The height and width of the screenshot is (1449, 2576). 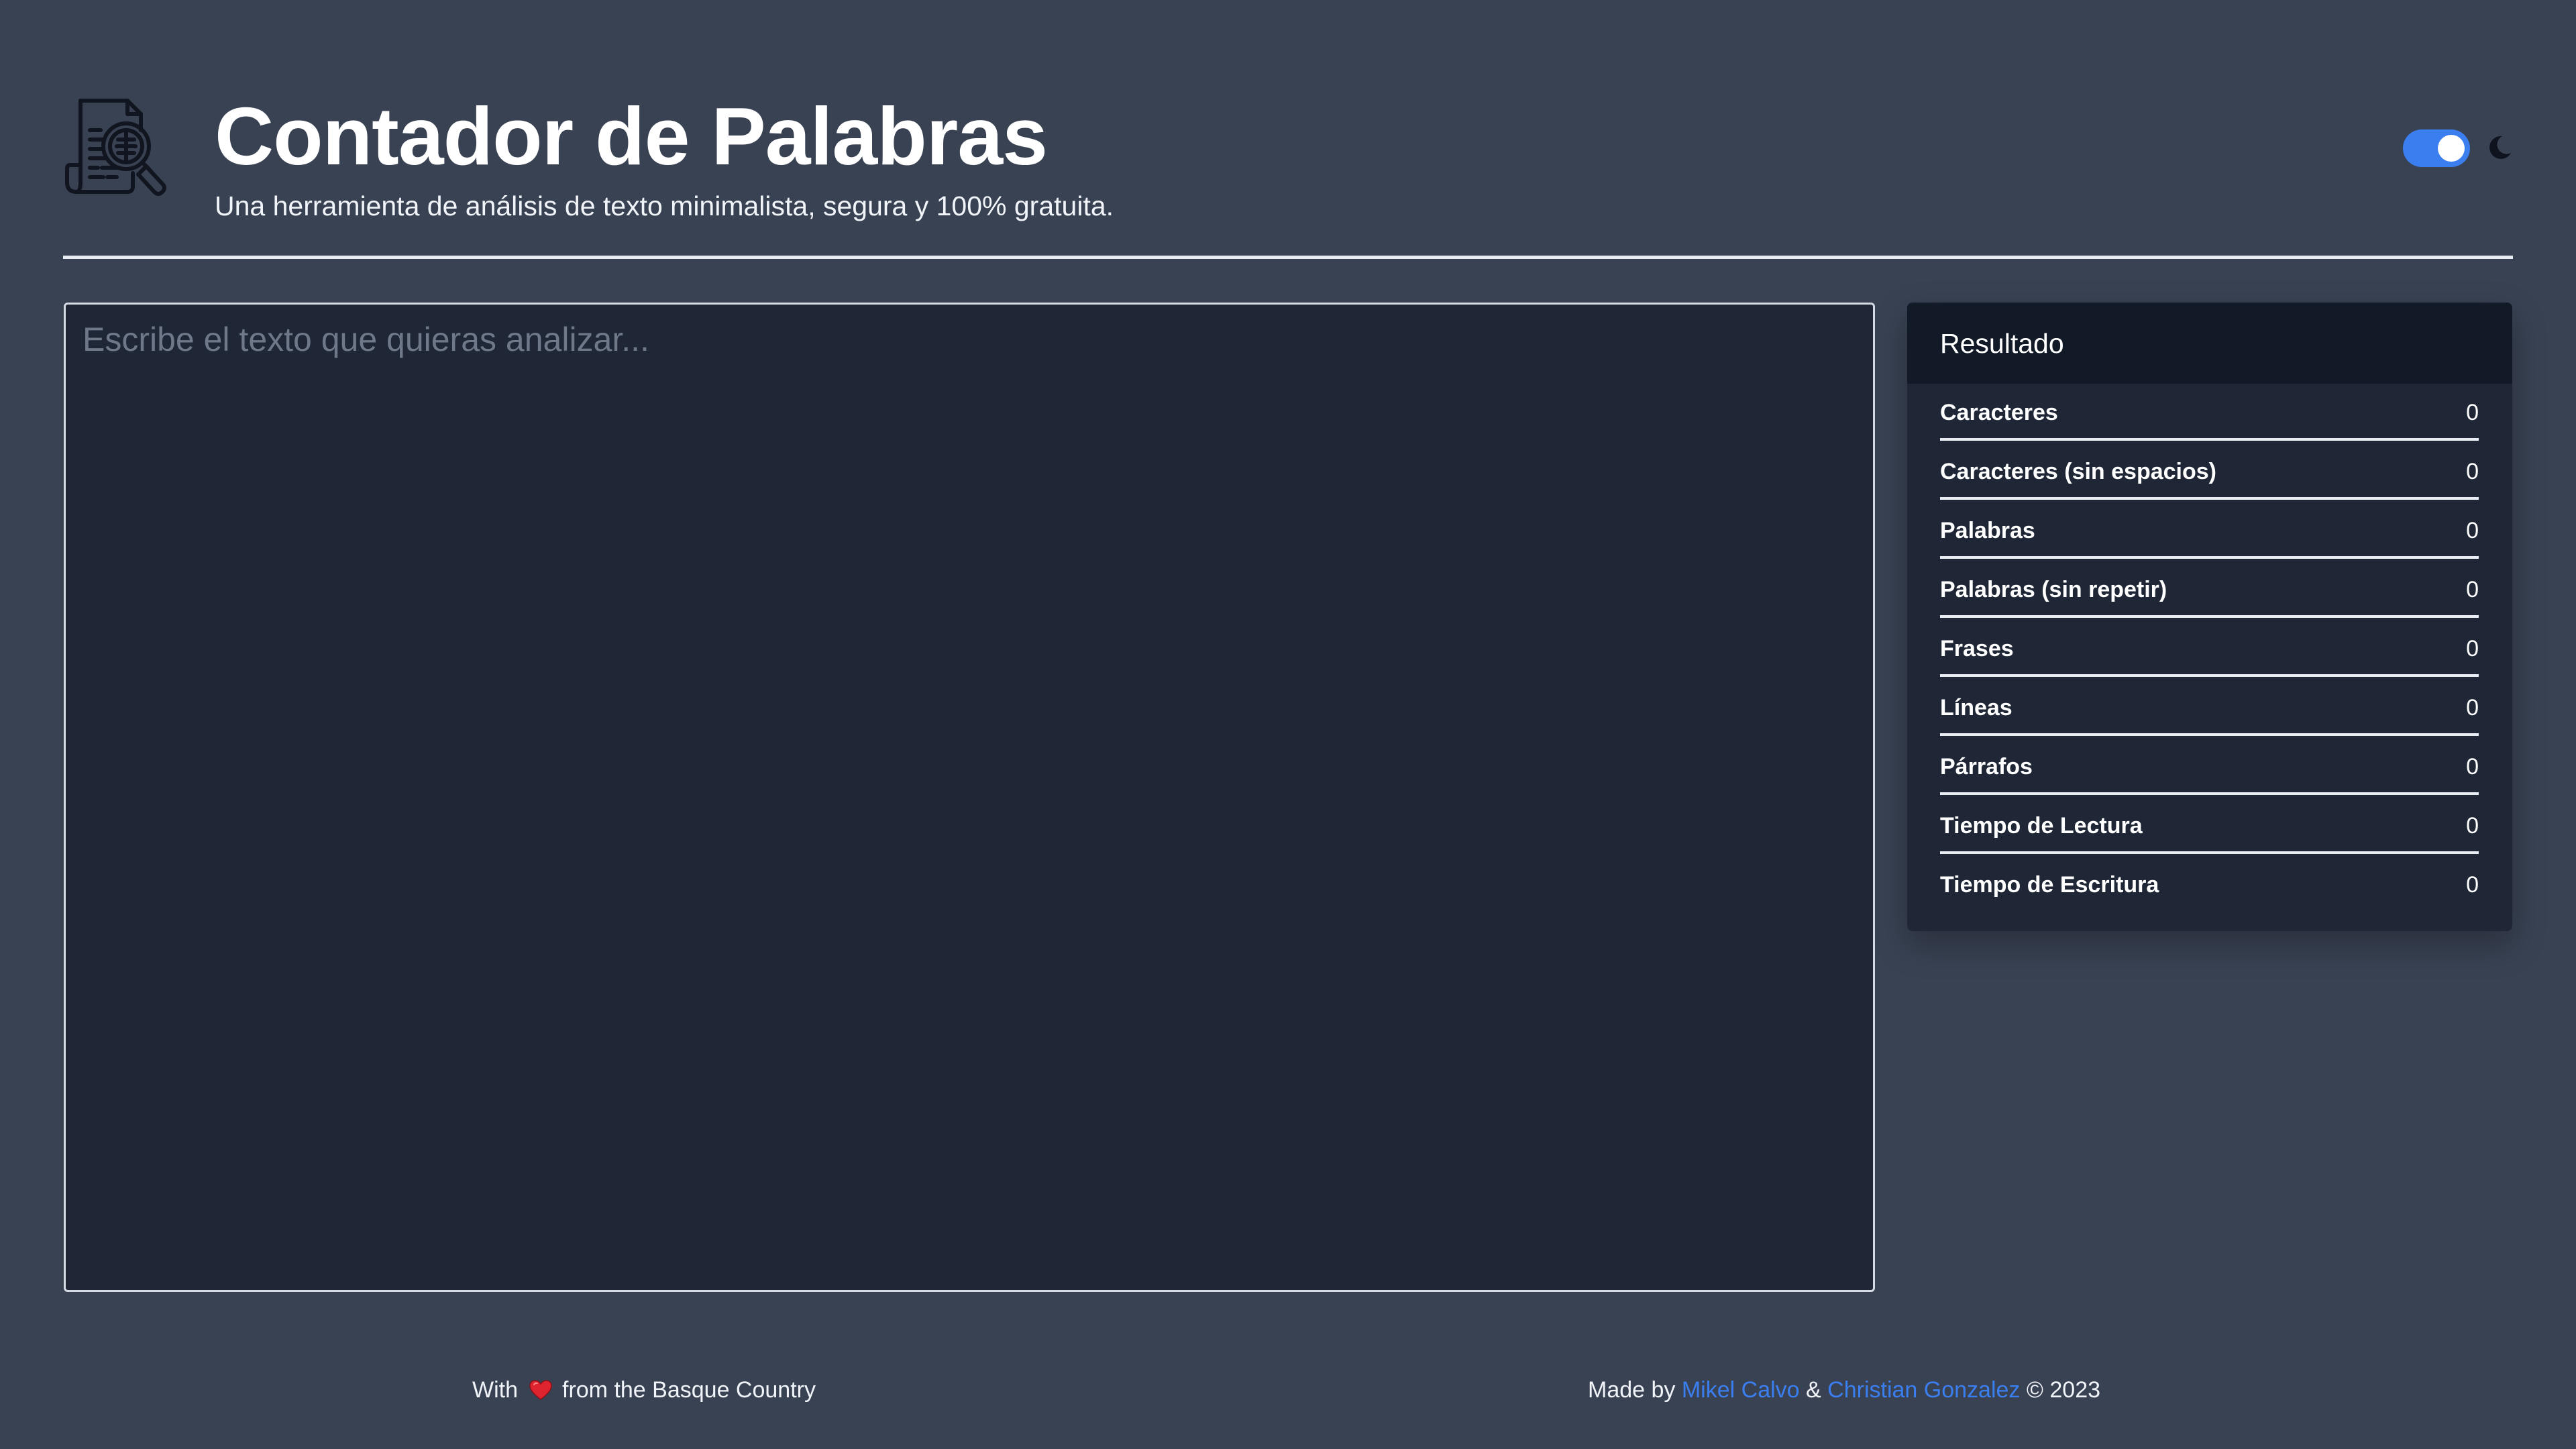 What do you see at coordinates (1987, 530) in the screenshot?
I see `result-label: Palabras` at bounding box center [1987, 530].